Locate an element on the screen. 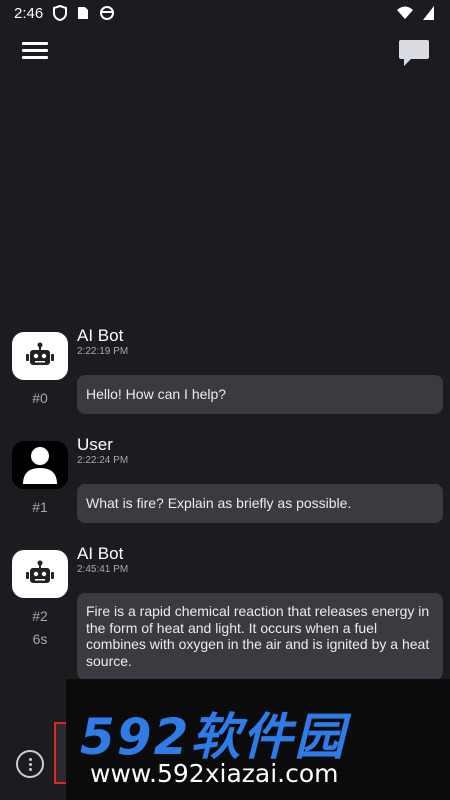  person-icon is located at coordinates (40, 465).